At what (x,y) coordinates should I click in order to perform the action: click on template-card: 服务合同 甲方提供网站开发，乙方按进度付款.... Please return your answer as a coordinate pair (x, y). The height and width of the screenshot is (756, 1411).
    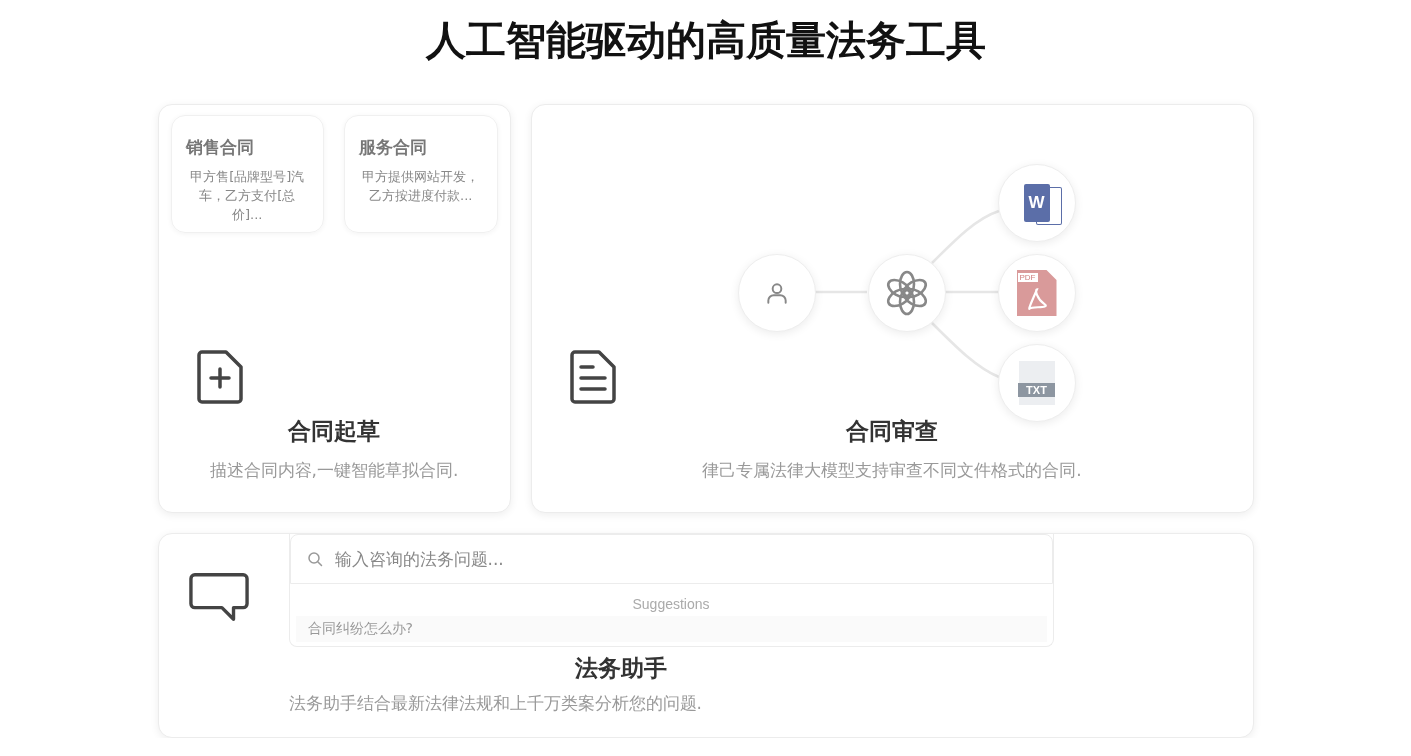
    Looking at the image, I should click on (421, 174).